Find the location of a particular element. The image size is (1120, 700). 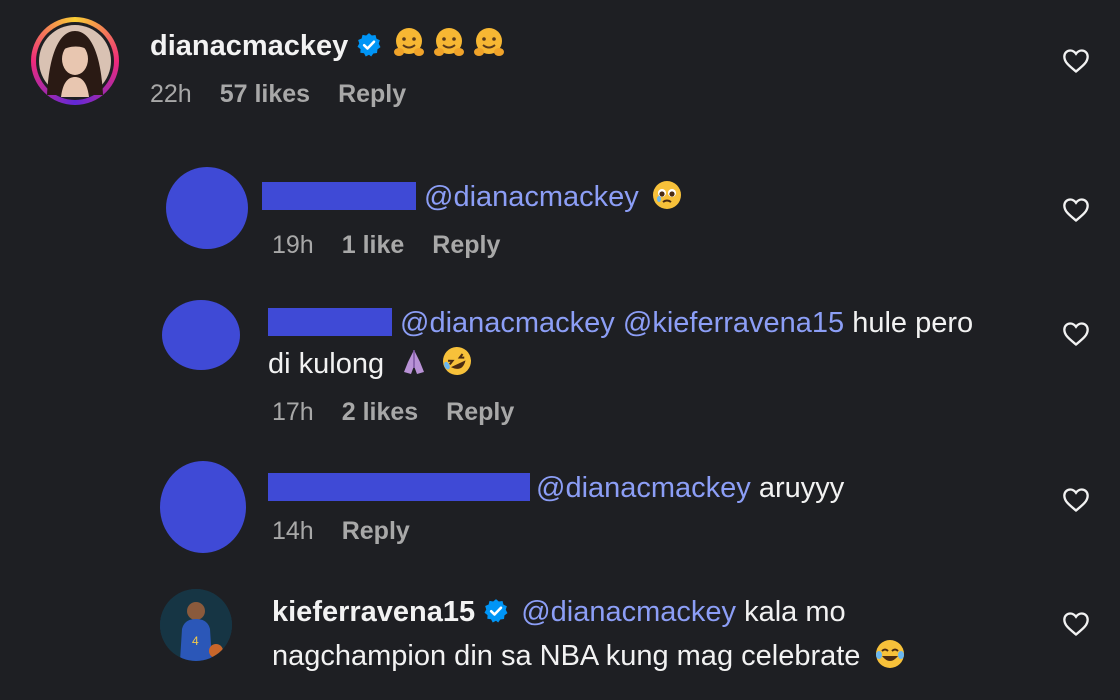

folded-hands-emoji is located at coordinates (414, 368).